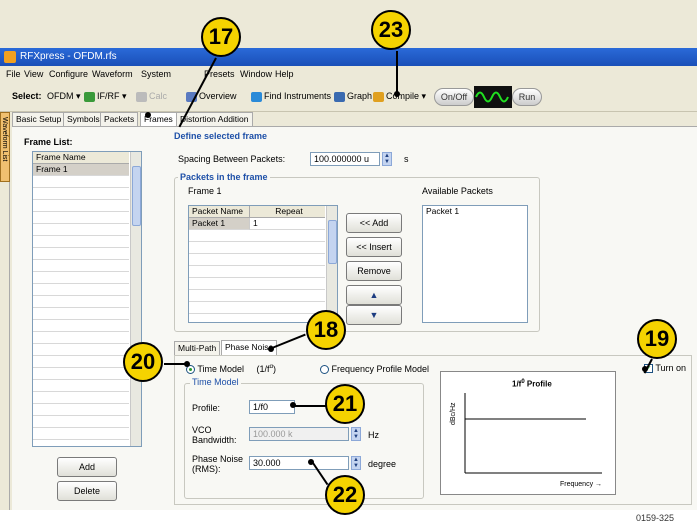  I want to click on frame-list-header: Frame Name, so click(81, 158).